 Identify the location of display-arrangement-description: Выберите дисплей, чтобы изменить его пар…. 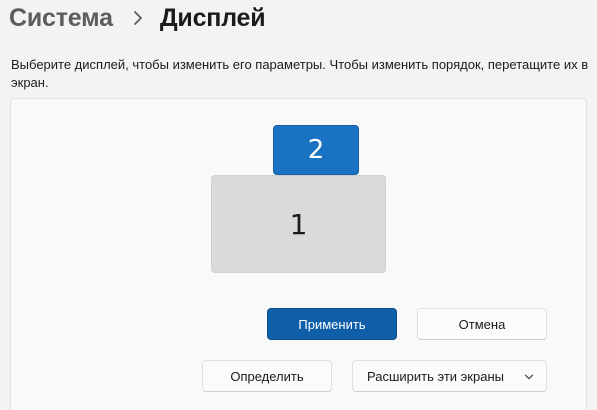
(300, 73).